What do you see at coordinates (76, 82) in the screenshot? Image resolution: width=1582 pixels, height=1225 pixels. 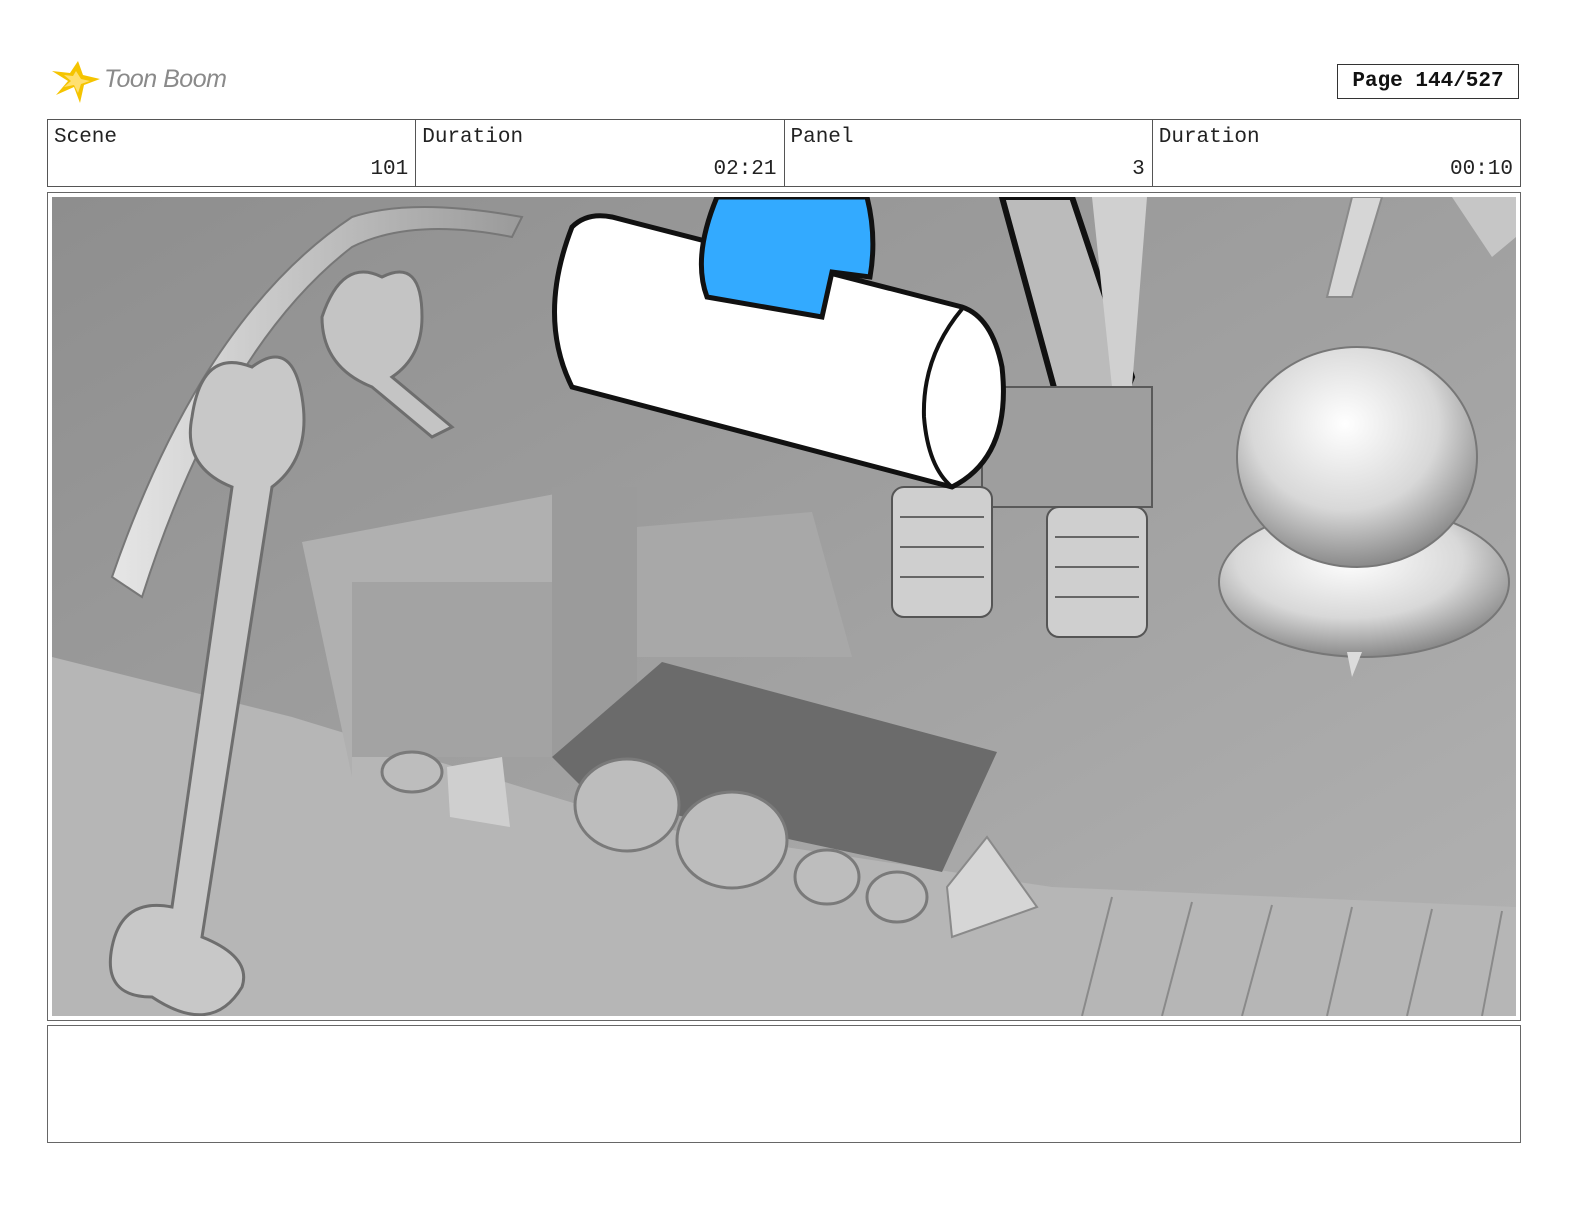 I see `starburst-icon` at bounding box center [76, 82].